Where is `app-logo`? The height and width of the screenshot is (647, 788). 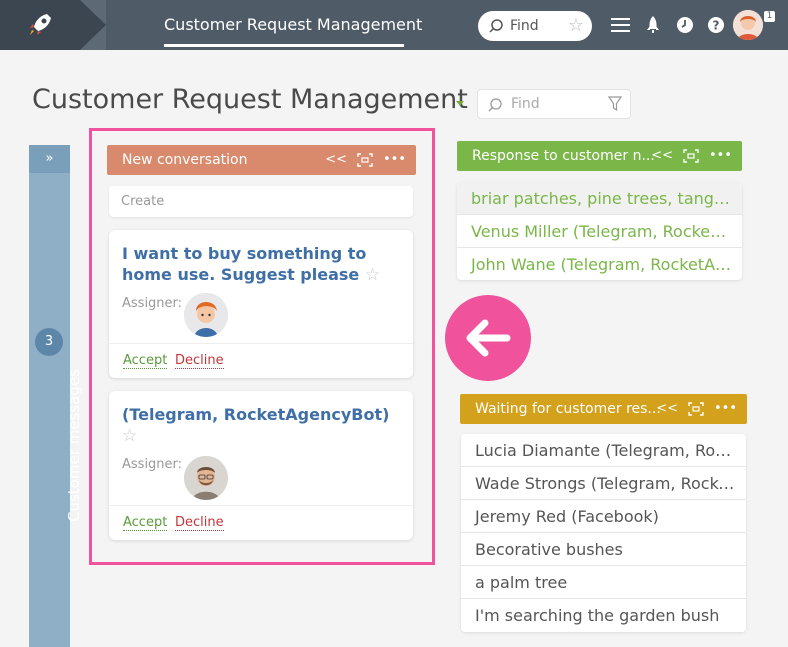 app-logo is located at coordinates (40, 25).